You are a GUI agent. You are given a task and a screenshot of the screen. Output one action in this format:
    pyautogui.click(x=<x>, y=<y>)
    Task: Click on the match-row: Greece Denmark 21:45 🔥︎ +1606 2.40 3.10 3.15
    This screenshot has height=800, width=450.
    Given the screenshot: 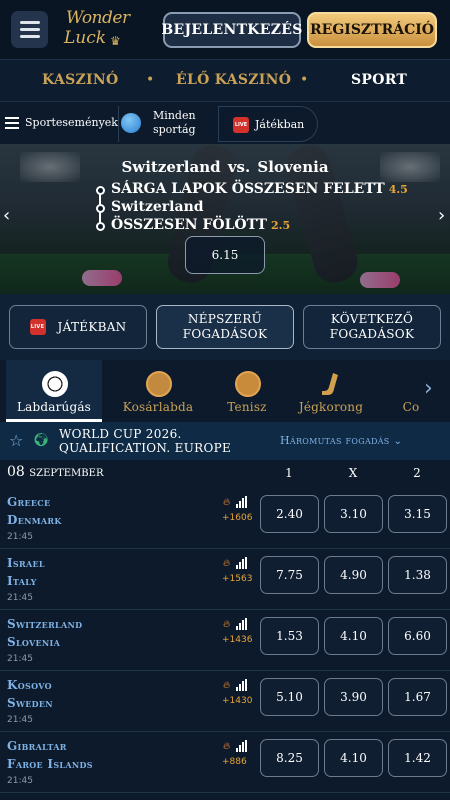 What is the action you would take?
    pyautogui.click(x=225, y=519)
    